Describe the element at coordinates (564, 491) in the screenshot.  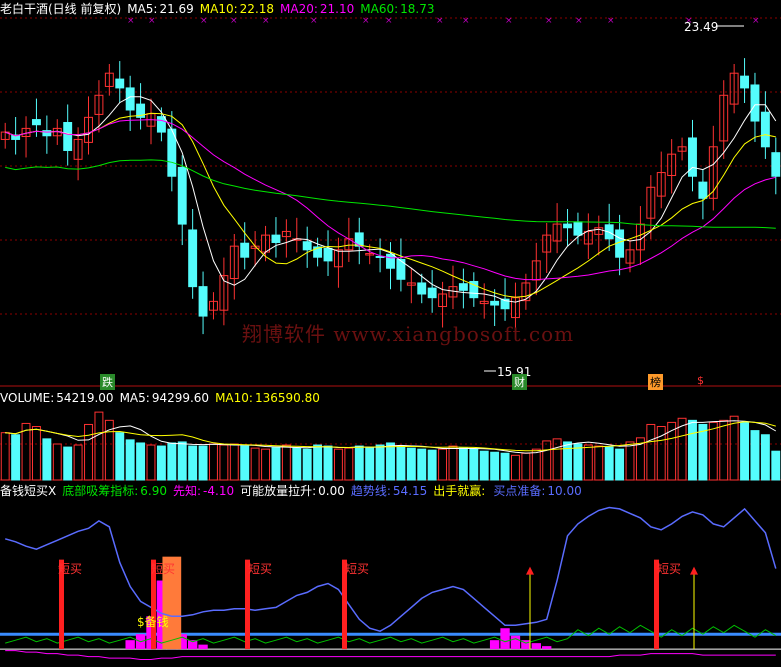
I see `buy-ready-value: 10.00` at that location.